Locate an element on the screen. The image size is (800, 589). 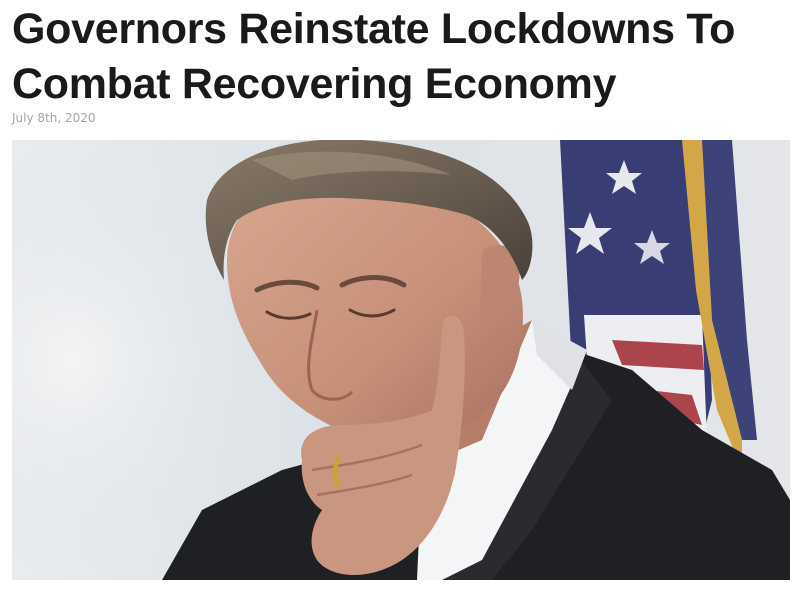
article-date: July 8th, 2020 is located at coordinates (54, 118).